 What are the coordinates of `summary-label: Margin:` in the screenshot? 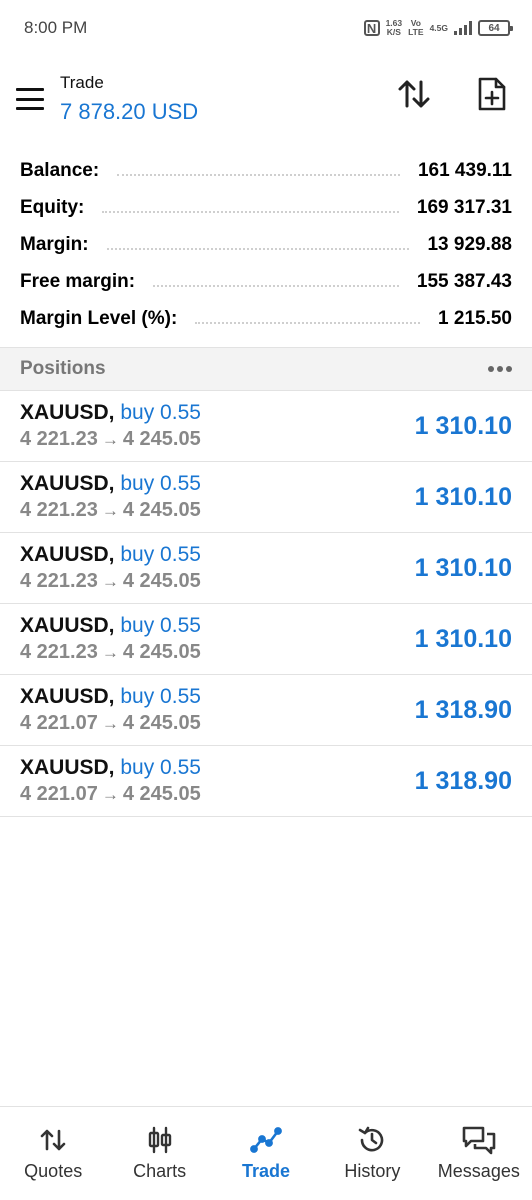 It's located at (54, 244).